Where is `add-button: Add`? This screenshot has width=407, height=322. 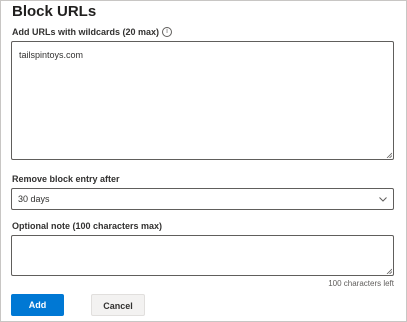 add-button: Add is located at coordinates (37, 305).